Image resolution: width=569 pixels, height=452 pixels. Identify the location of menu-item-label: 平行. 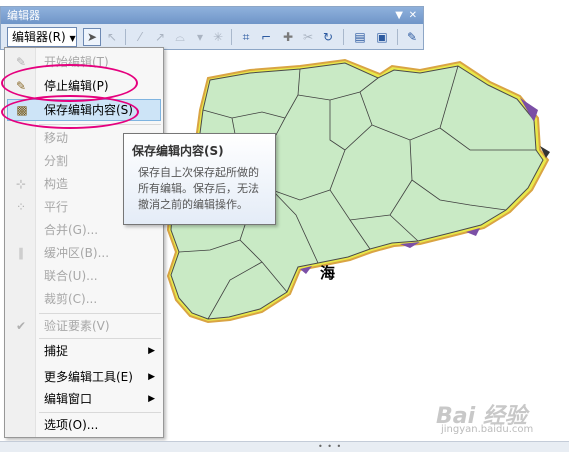
(56, 207).